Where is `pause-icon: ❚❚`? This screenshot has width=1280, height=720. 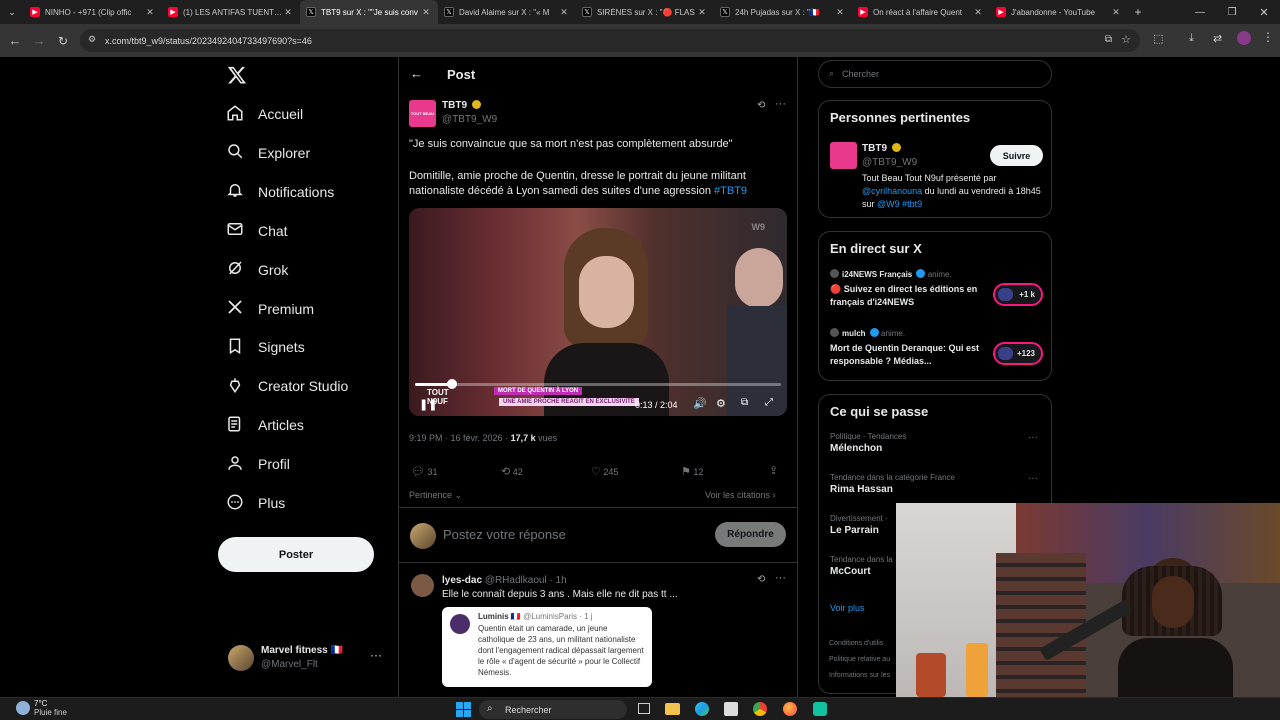
pause-icon: ❚❚ is located at coordinates (428, 404).